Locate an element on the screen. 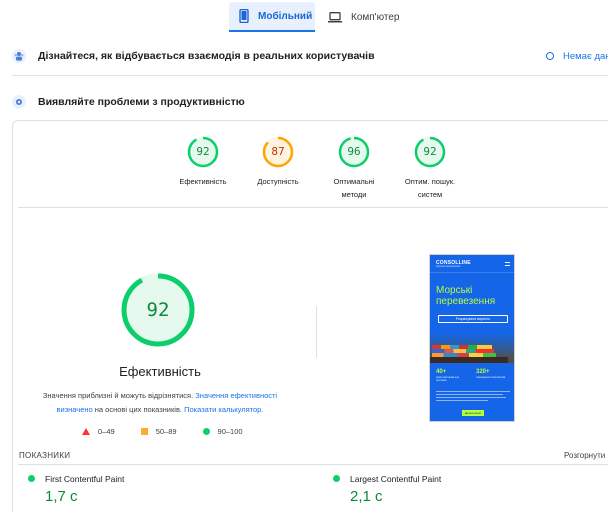 Image resolution: width=608 pixels, height=512 pixels. users-icon is located at coordinates (19, 56).